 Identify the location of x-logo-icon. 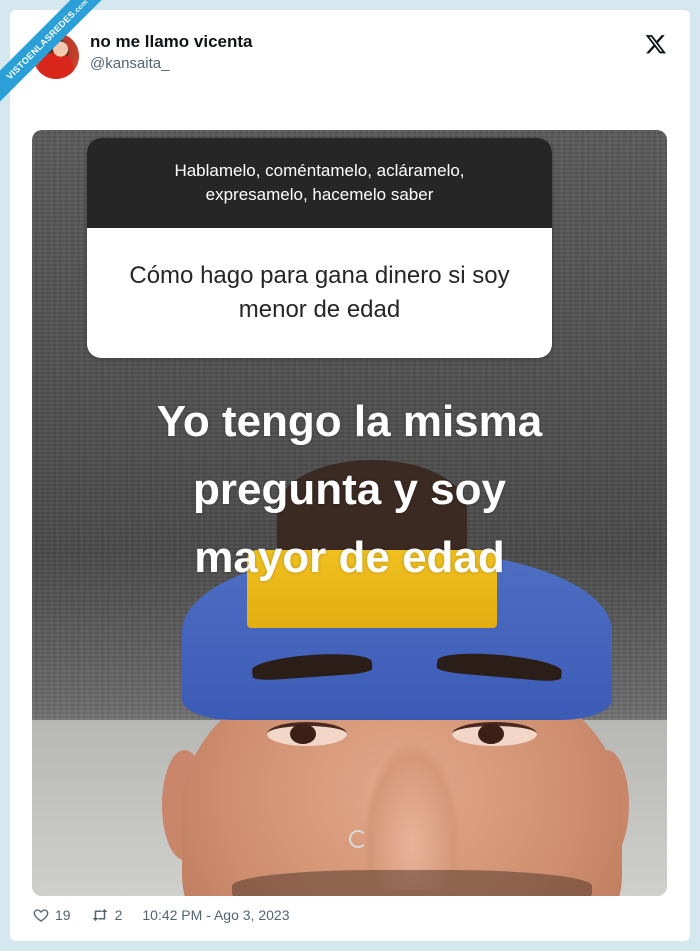
(656, 44).